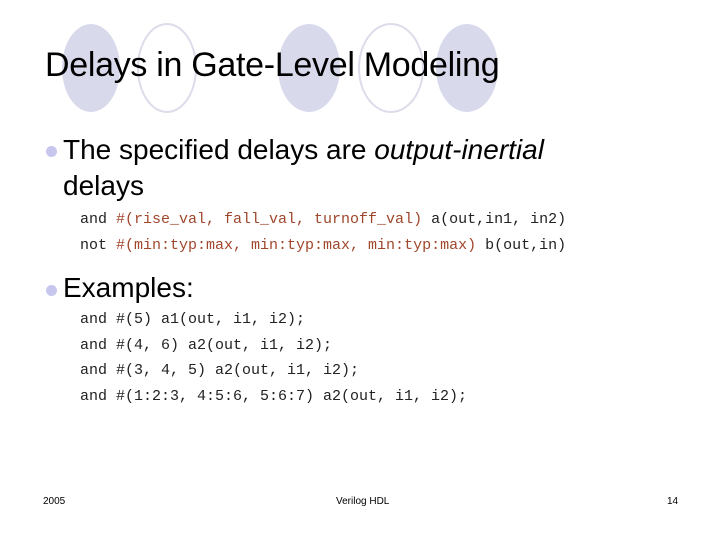 This screenshot has width=720, height=540. Describe the element at coordinates (673, 501) in the screenshot. I see `footer-page-number: 14` at that location.